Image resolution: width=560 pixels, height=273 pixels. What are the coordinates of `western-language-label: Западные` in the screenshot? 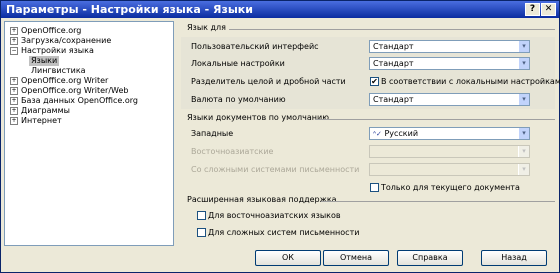 It's located at (212, 133).